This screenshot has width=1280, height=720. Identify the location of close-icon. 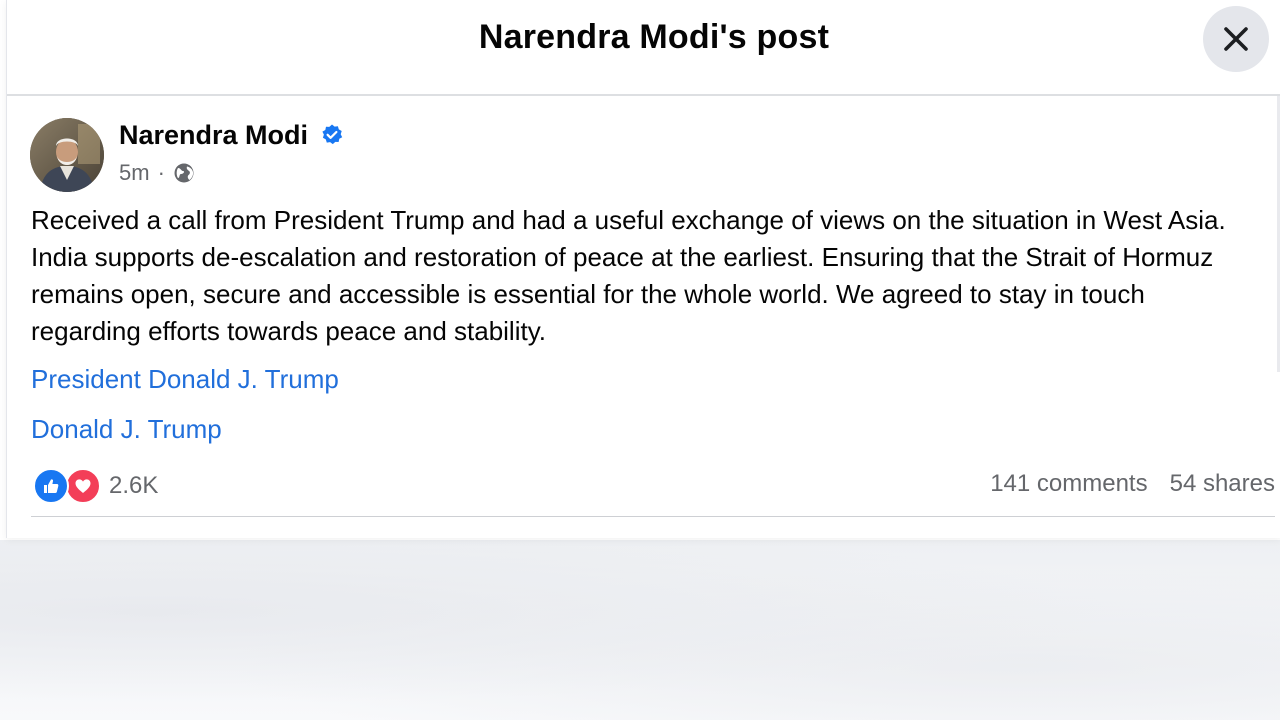
(1236, 39).